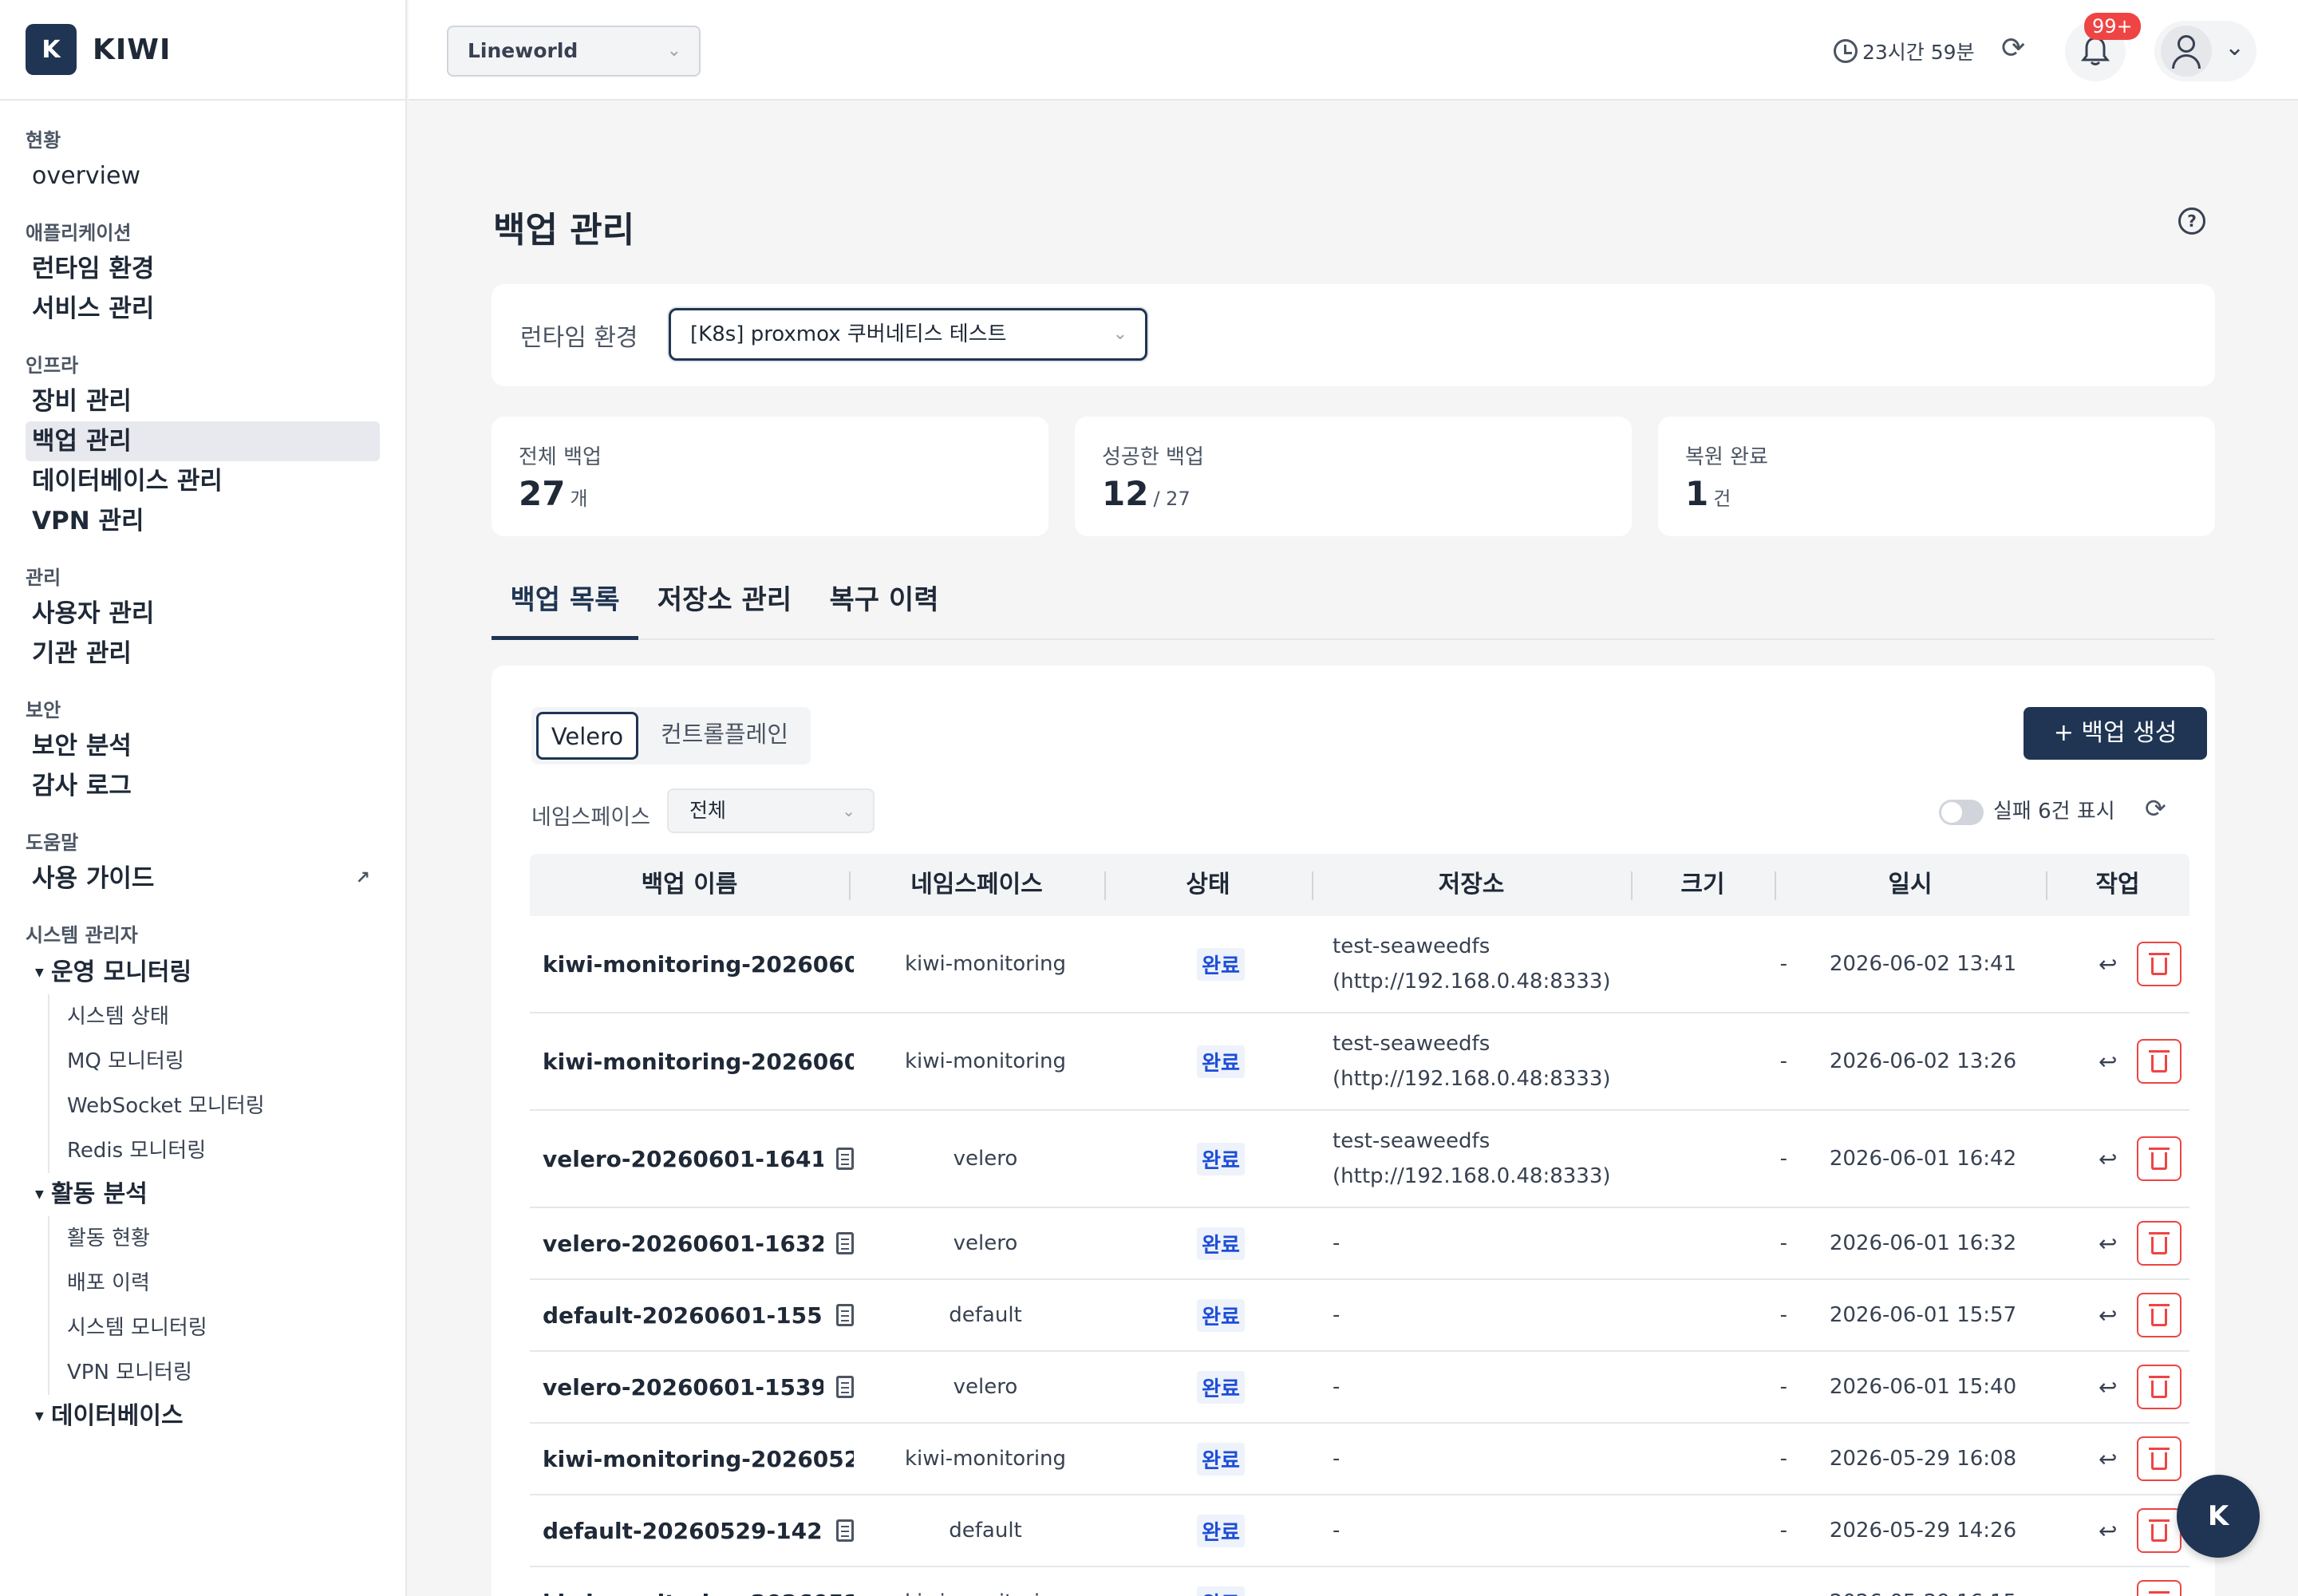 The width and height of the screenshot is (2298, 1596). Describe the element at coordinates (227, 1238) in the screenshot. I see `sidebar-item-activity-status: 활동 현황` at that location.